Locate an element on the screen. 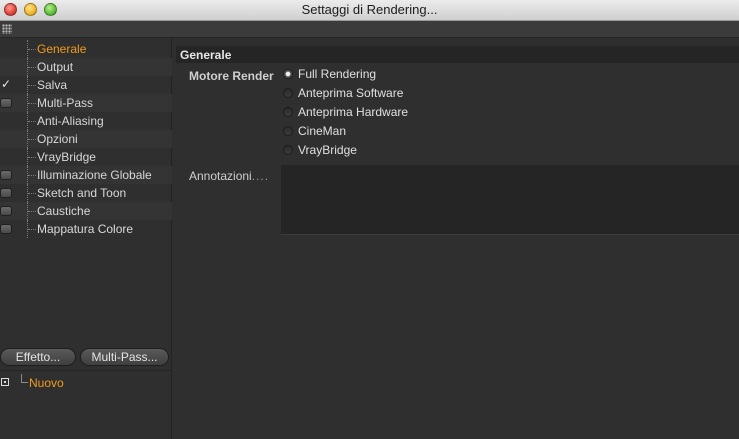 The width and height of the screenshot is (739, 439). sidebar-item-label: Mappatura Colore is located at coordinates (85, 229).